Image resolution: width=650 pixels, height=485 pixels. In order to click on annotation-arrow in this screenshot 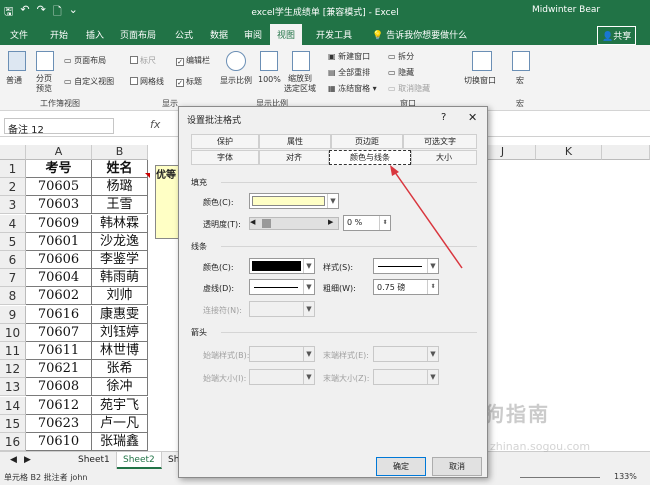, I will do `click(426, 217)`.